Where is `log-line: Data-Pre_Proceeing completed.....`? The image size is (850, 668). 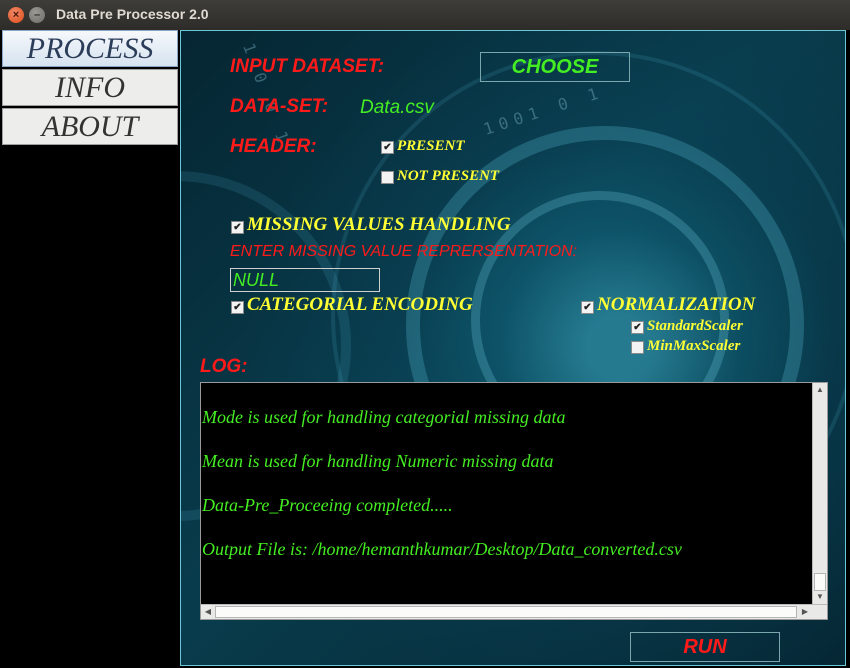 log-line: Data-Pre_Proceeing completed..... is located at coordinates (327, 505).